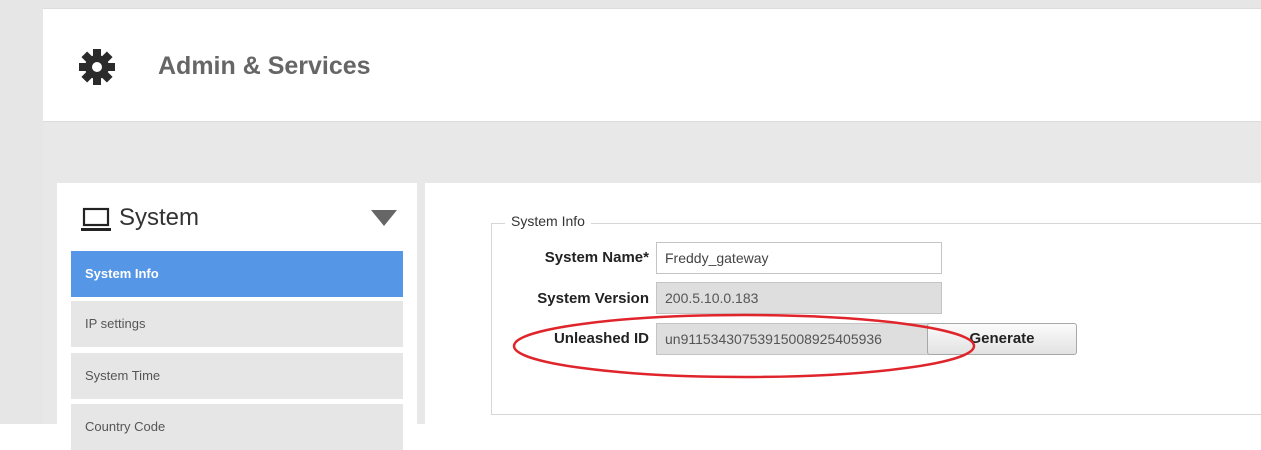 This screenshot has height=450, width=1261. What do you see at coordinates (384, 218) in the screenshot?
I see `triangle-down-icon` at bounding box center [384, 218].